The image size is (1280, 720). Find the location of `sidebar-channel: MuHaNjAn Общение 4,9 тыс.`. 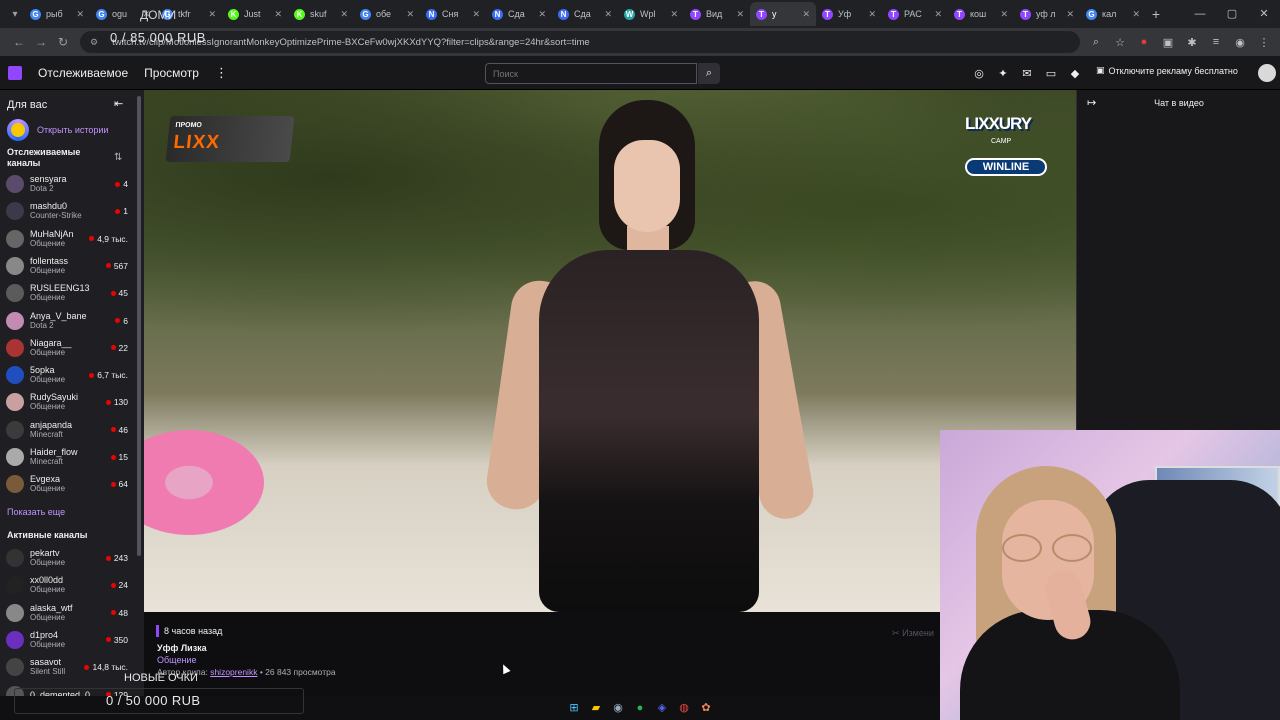

sidebar-channel: MuHaNjAn Общение 4,9 тыс. is located at coordinates (67, 239).